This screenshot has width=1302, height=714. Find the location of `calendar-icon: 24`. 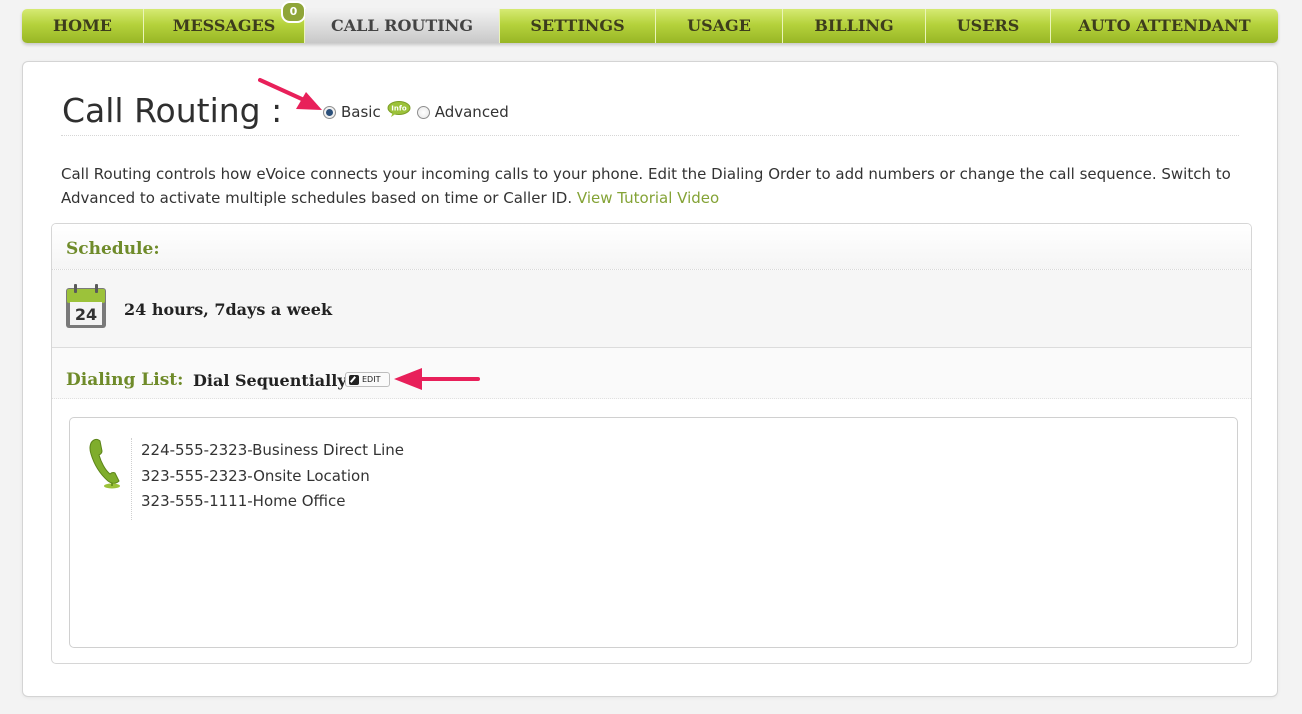

calendar-icon: 24 is located at coordinates (86, 306).